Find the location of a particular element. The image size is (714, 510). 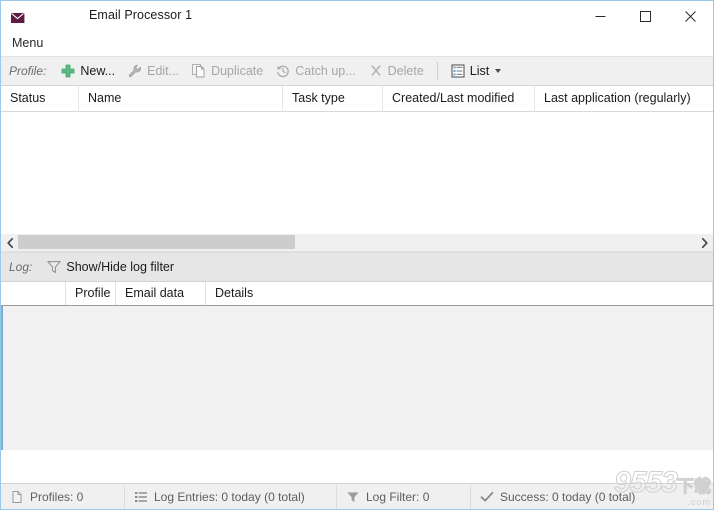

close-icon is located at coordinates (690, 16).